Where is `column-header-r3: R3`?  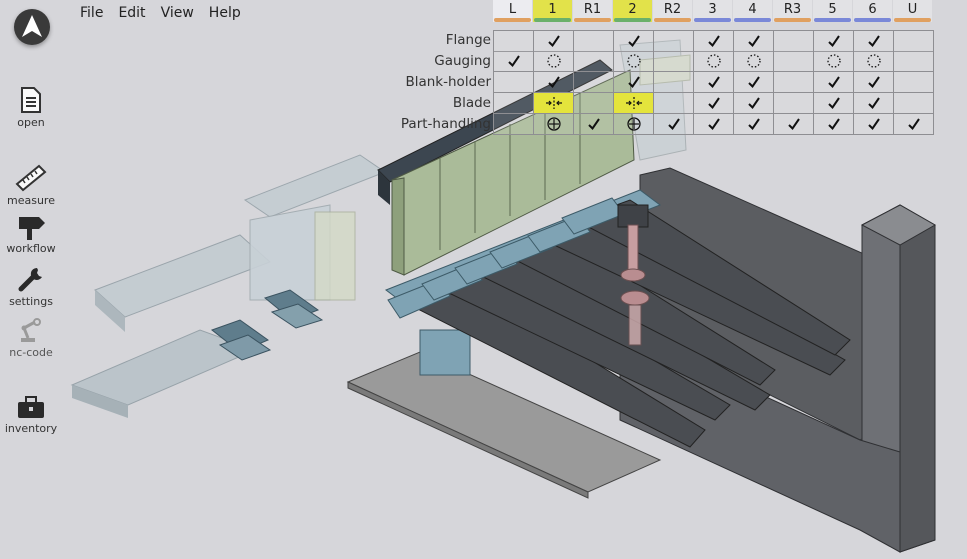 column-header-r3: R3 is located at coordinates (792, 11).